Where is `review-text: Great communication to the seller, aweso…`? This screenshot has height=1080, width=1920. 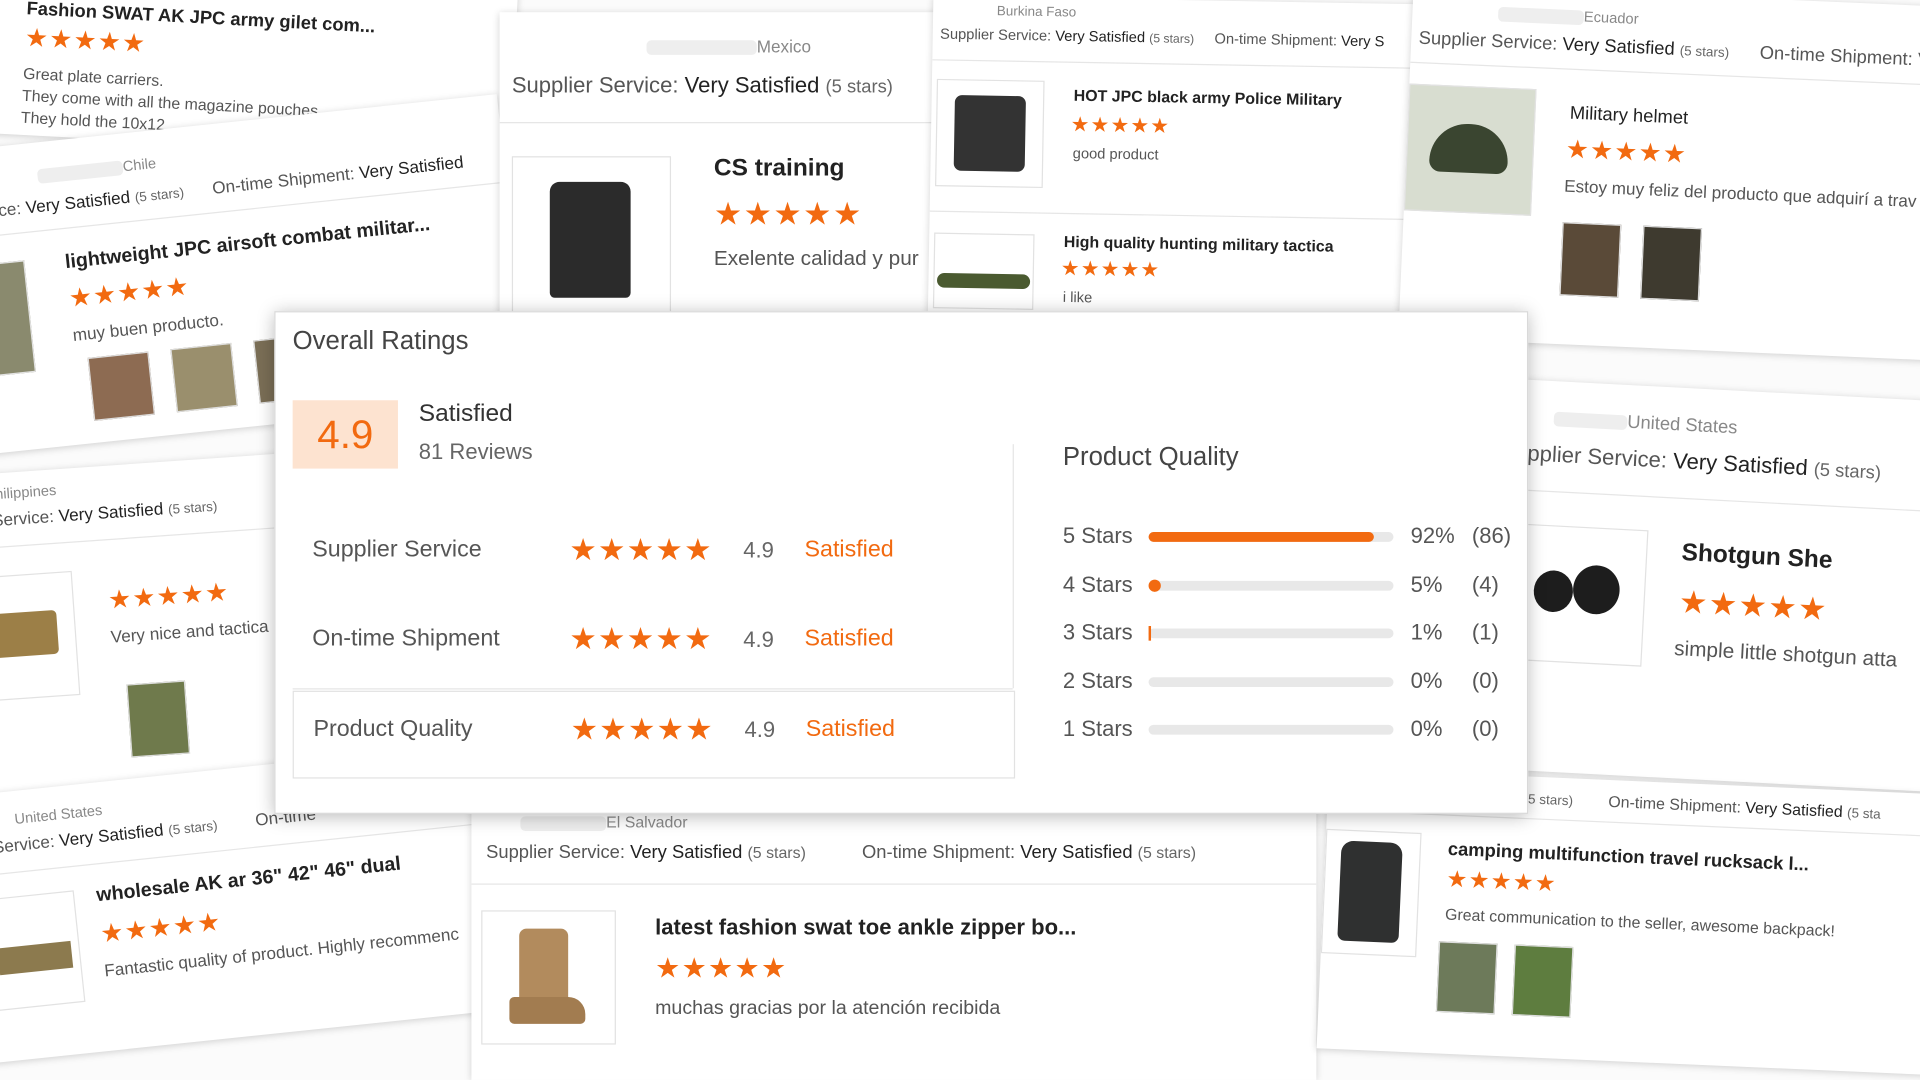 review-text: Great communication to the seller, aweso… is located at coordinates (1640, 922).